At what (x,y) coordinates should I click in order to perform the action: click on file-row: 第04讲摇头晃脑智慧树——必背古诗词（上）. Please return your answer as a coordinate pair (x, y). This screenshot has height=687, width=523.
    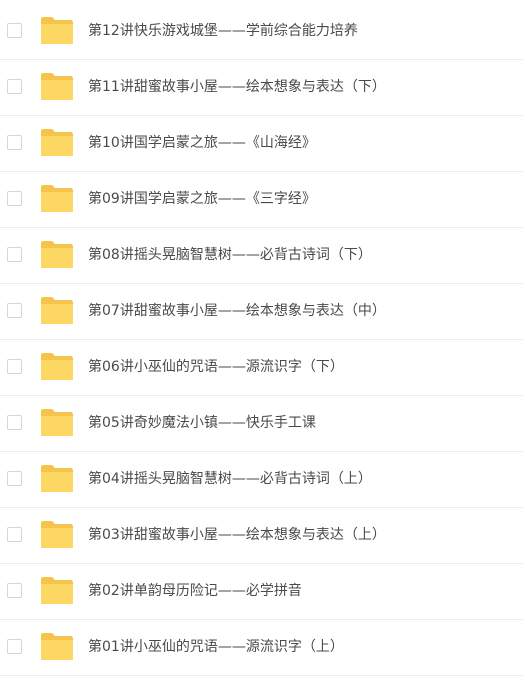
    Looking at the image, I should click on (261, 480).